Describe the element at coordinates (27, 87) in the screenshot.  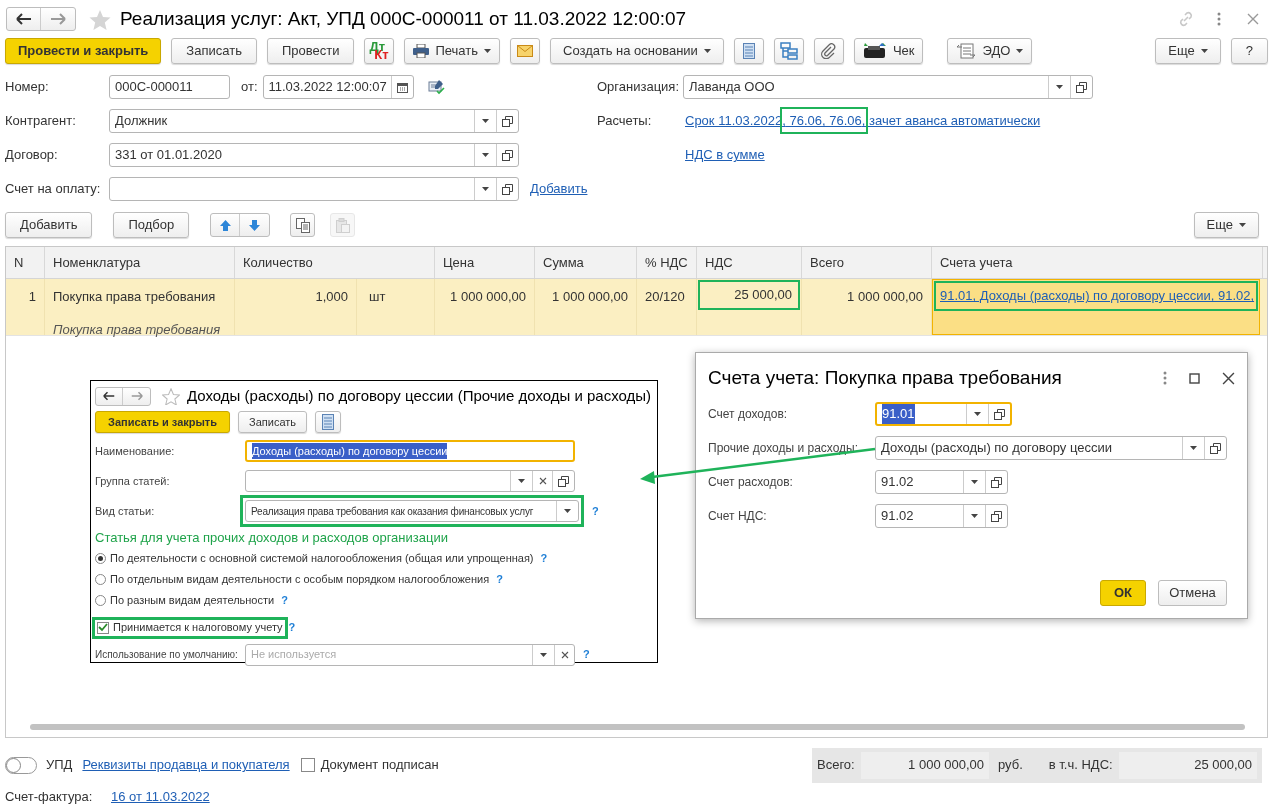
I see `field-label: Номер:` at that location.